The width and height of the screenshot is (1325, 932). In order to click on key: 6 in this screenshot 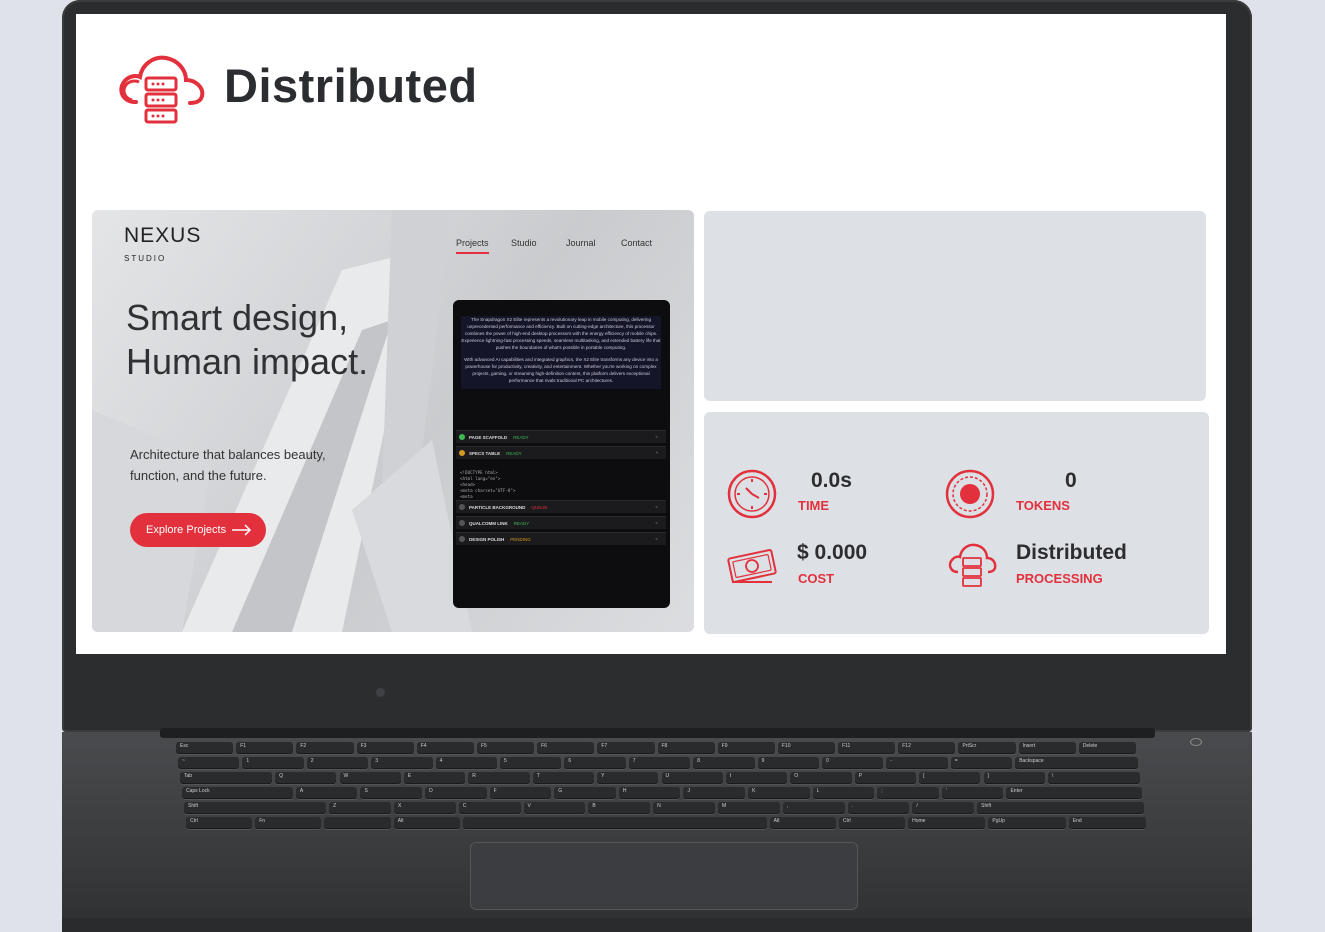, I will do `click(595, 763)`.